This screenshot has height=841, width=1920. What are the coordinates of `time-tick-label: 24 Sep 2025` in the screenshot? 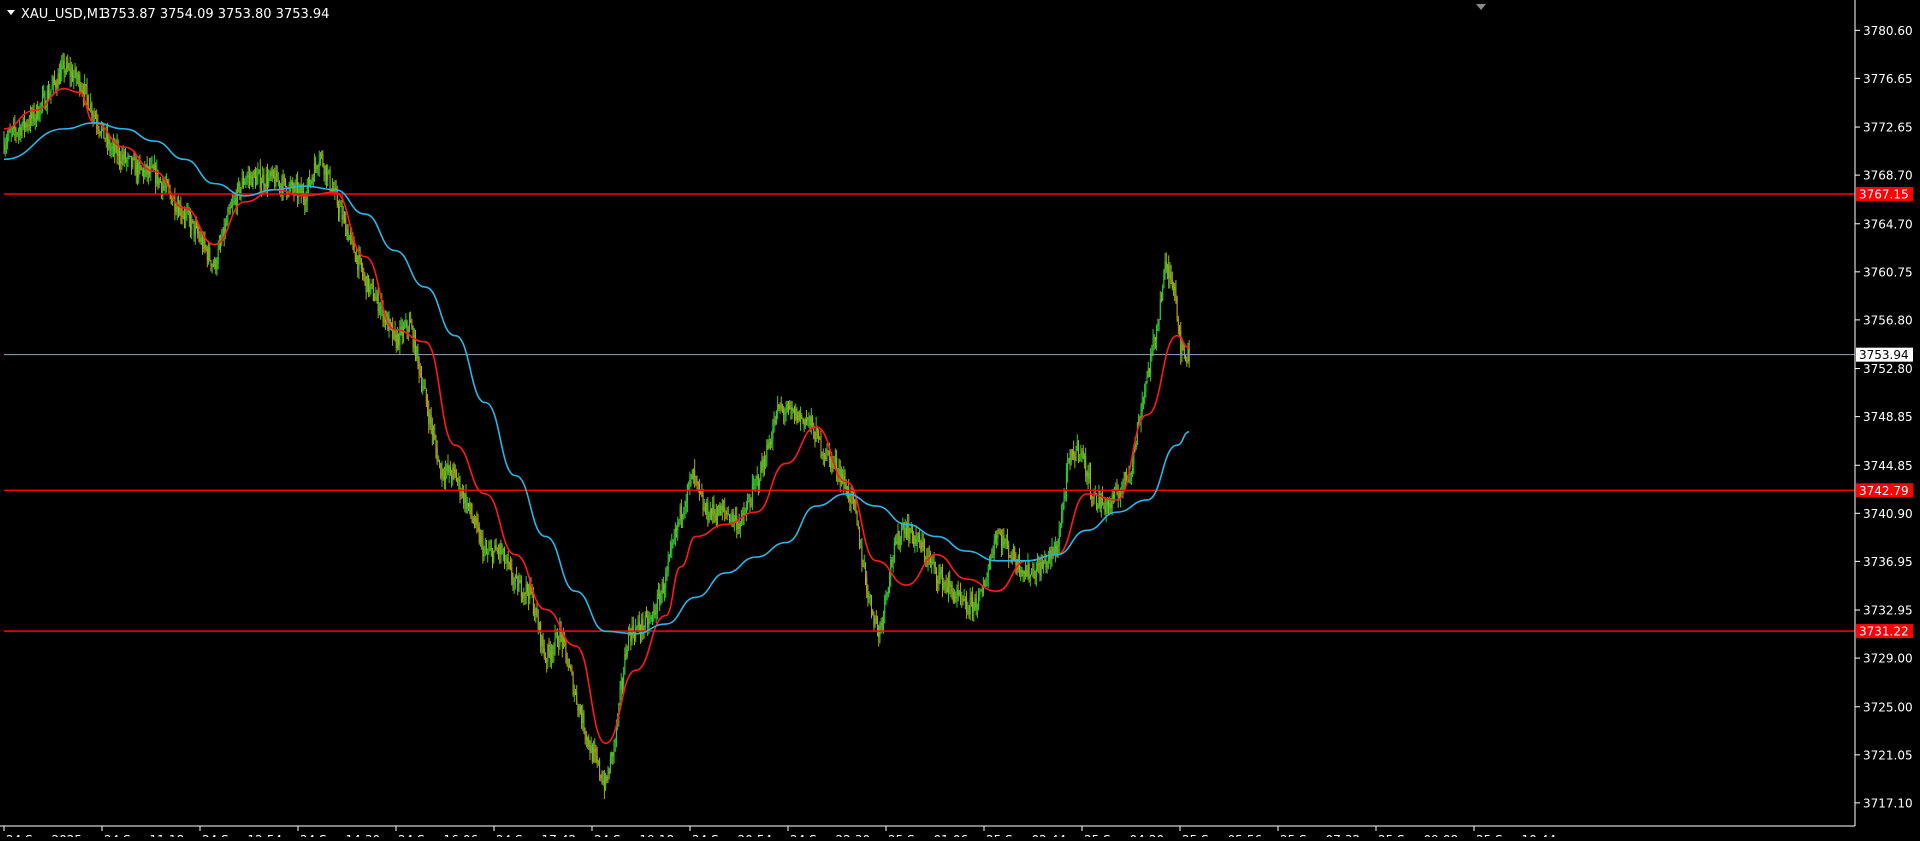 It's located at (44, 835).